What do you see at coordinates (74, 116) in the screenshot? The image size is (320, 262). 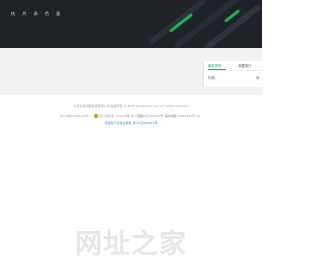 I see `footer-icp-left: 京ICP备19030420号` at bounding box center [74, 116].